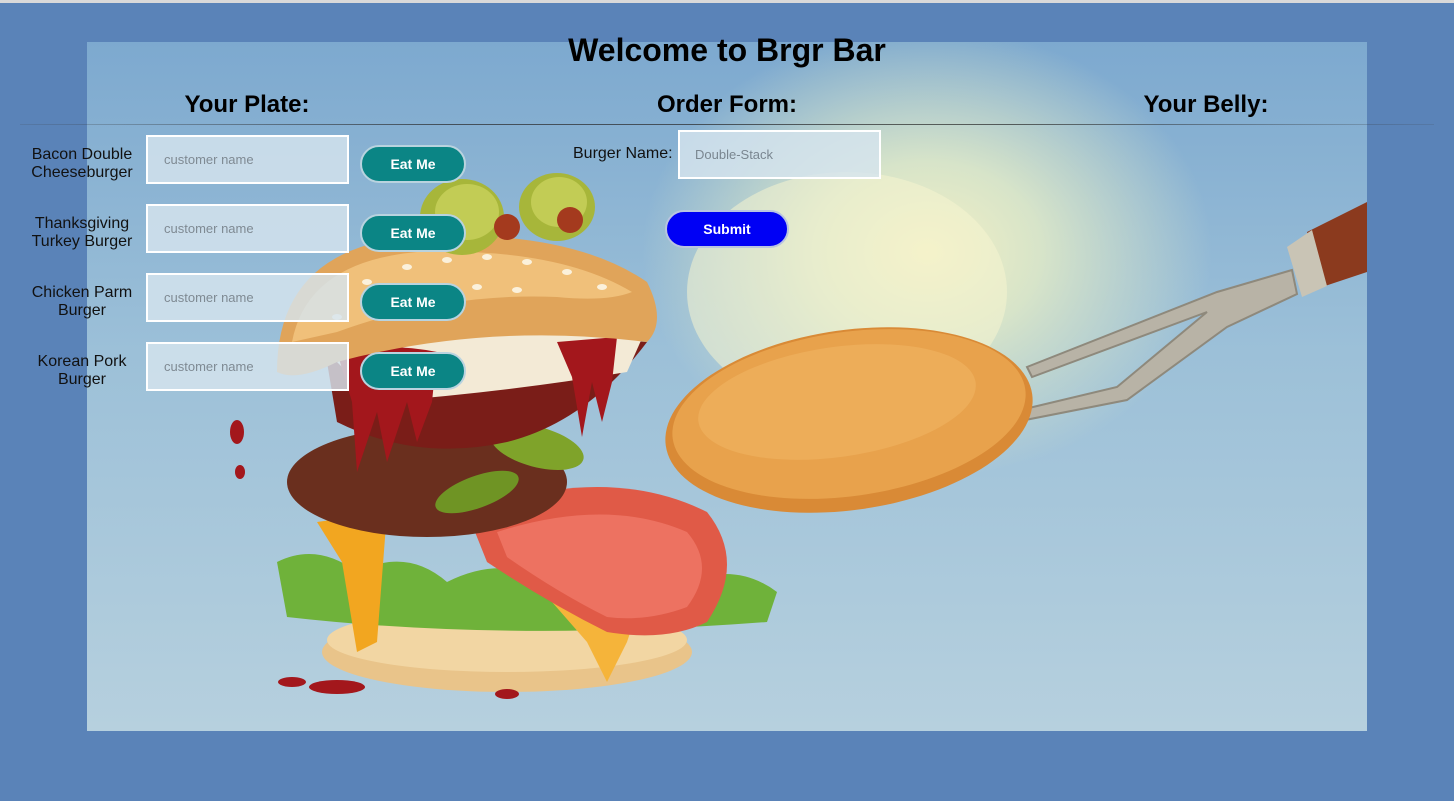  I want to click on plate-item: Korean Pork Burger customer name Eat Me, so click(240, 370).